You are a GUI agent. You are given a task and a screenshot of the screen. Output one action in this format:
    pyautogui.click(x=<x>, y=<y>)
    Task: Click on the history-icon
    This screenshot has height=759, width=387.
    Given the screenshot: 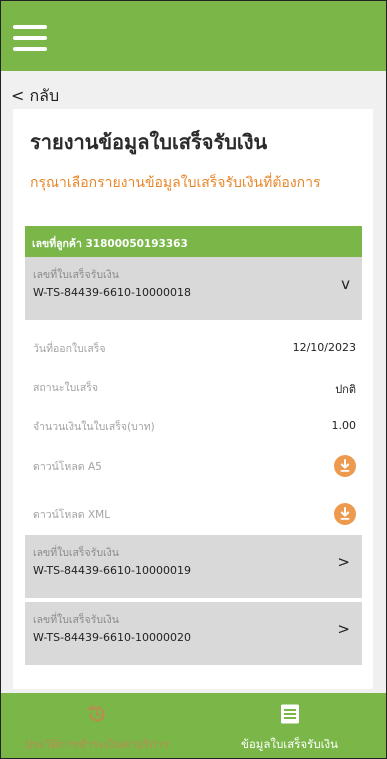 What is the action you would take?
    pyautogui.click(x=96, y=713)
    